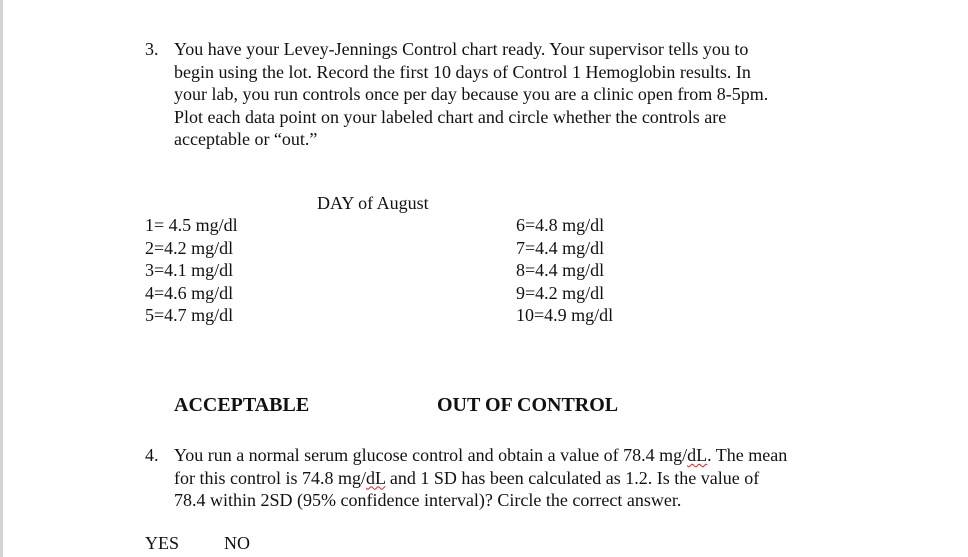 This screenshot has width=968, height=557. Describe the element at coordinates (237, 543) in the screenshot. I see `answer-no: NO` at that location.